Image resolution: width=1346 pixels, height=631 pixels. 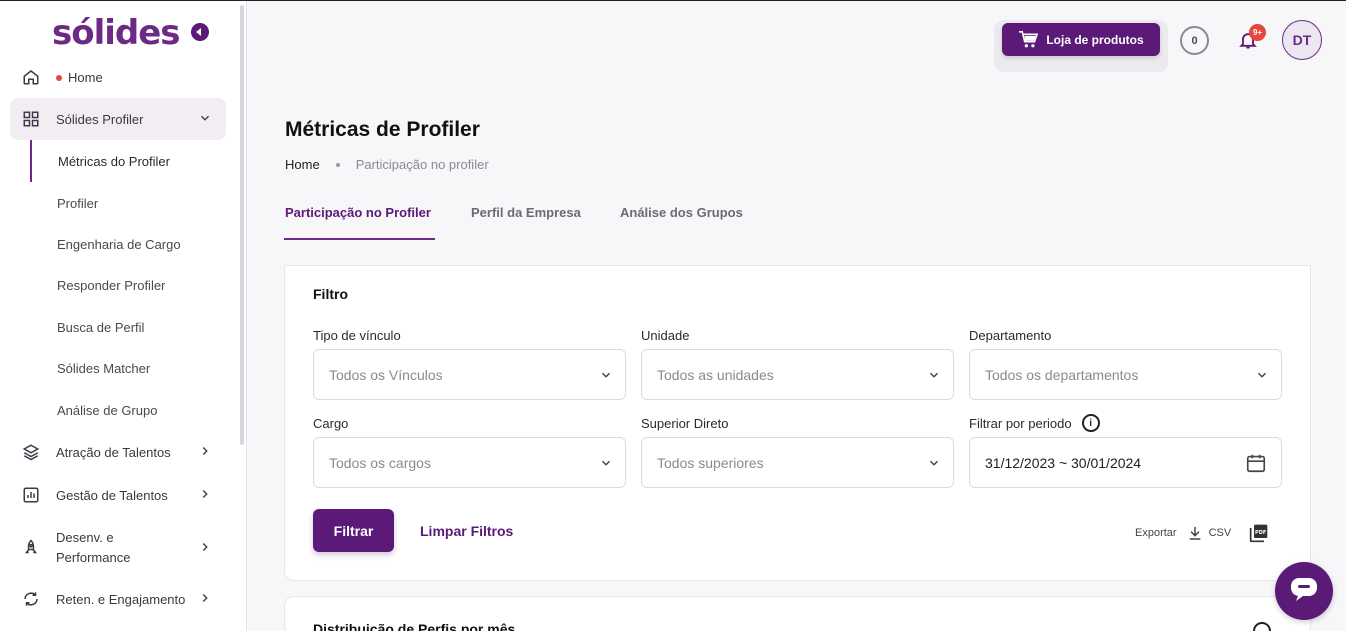 I want to click on sidebar-subitem-responder: Responder Profiler, so click(x=125, y=285).